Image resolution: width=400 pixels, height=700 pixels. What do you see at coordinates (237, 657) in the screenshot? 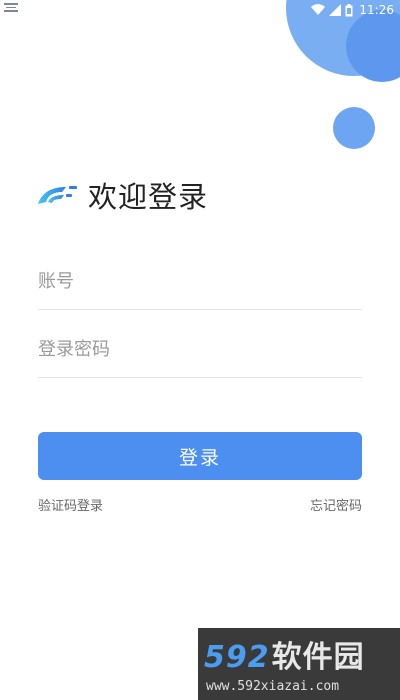
I see `watermark-logo-digits: 592` at bounding box center [237, 657].